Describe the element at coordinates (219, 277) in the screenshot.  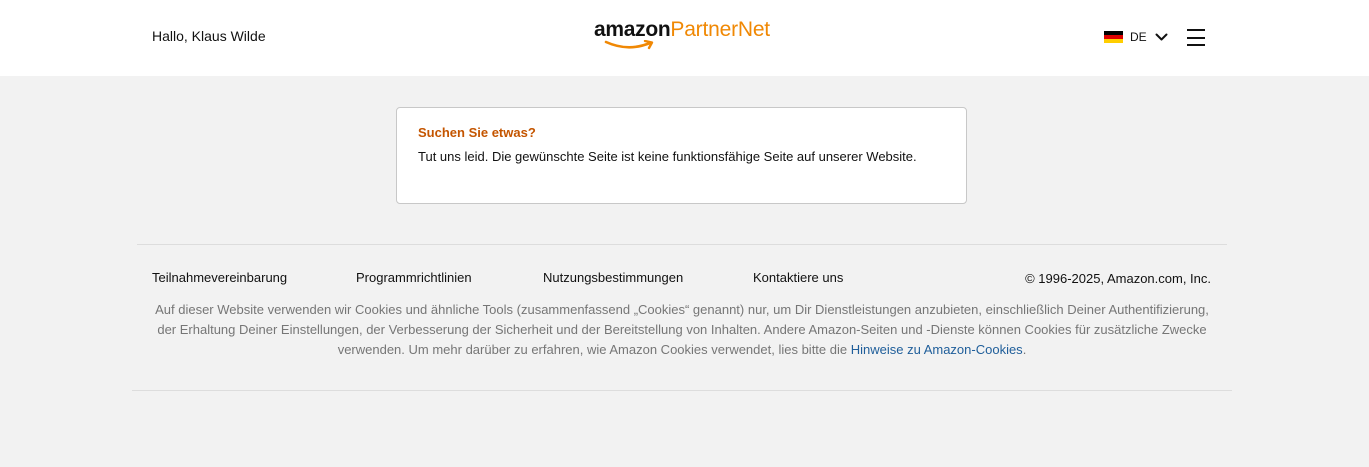
I see `footer-link-teilnahmevereinbarung: Teilnahmevereinbarung` at that location.